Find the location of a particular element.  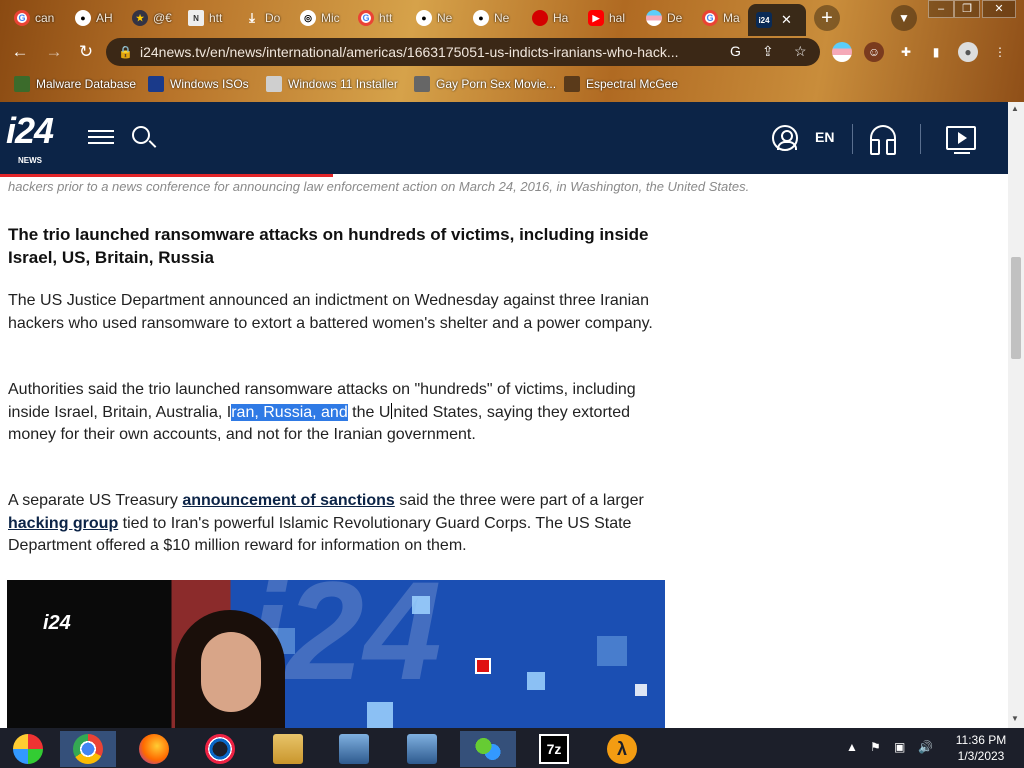

tray-chevron-icon: ▲ is located at coordinates (852, 747).